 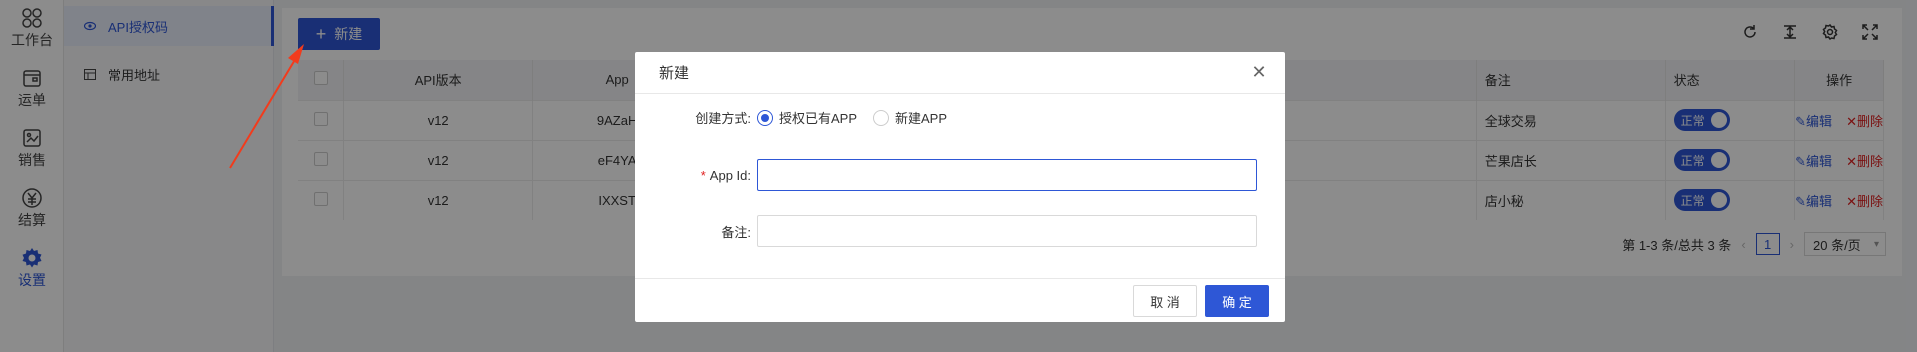 I want to click on radio-label: 授权已有APP, so click(x=818, y=118).